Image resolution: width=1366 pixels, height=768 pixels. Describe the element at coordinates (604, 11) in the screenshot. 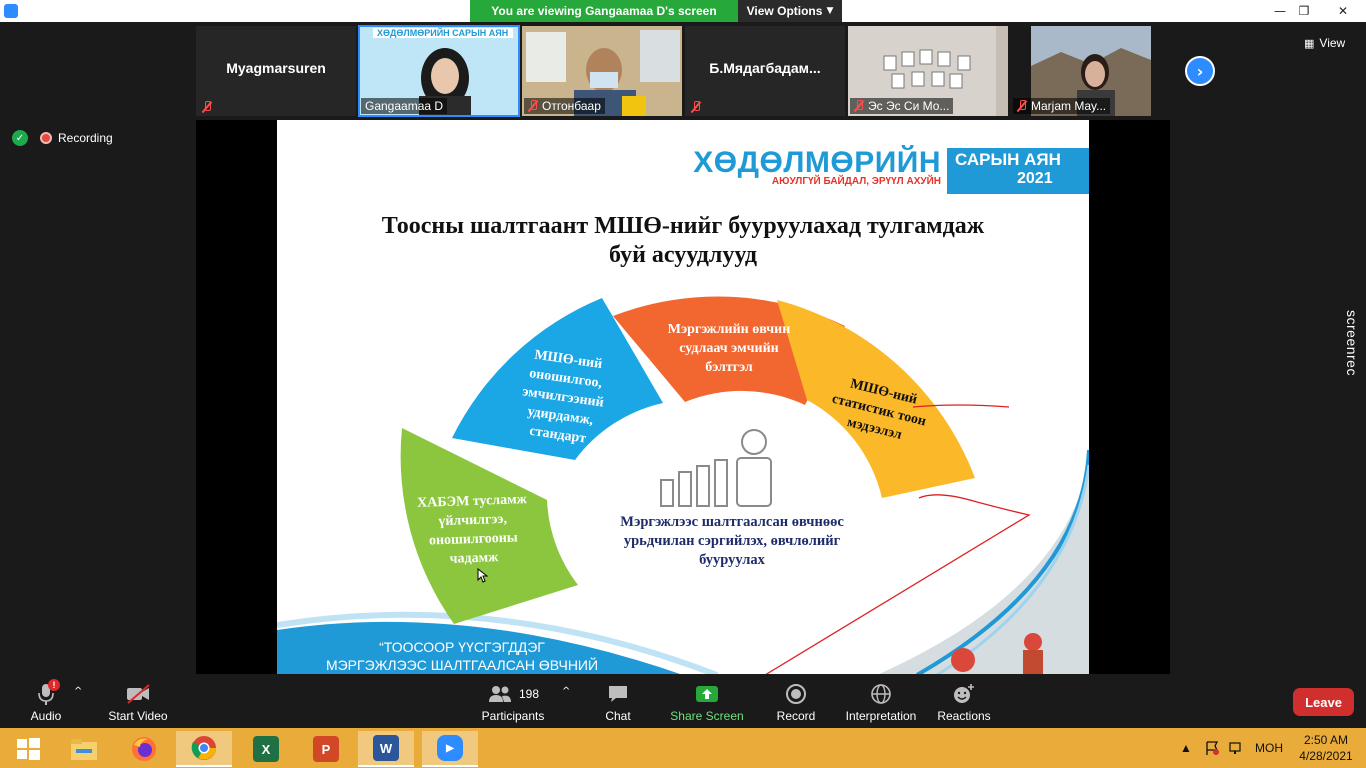

I see `viewing-banner-text: You are viewing Gangaamaa D's screen` at that location.